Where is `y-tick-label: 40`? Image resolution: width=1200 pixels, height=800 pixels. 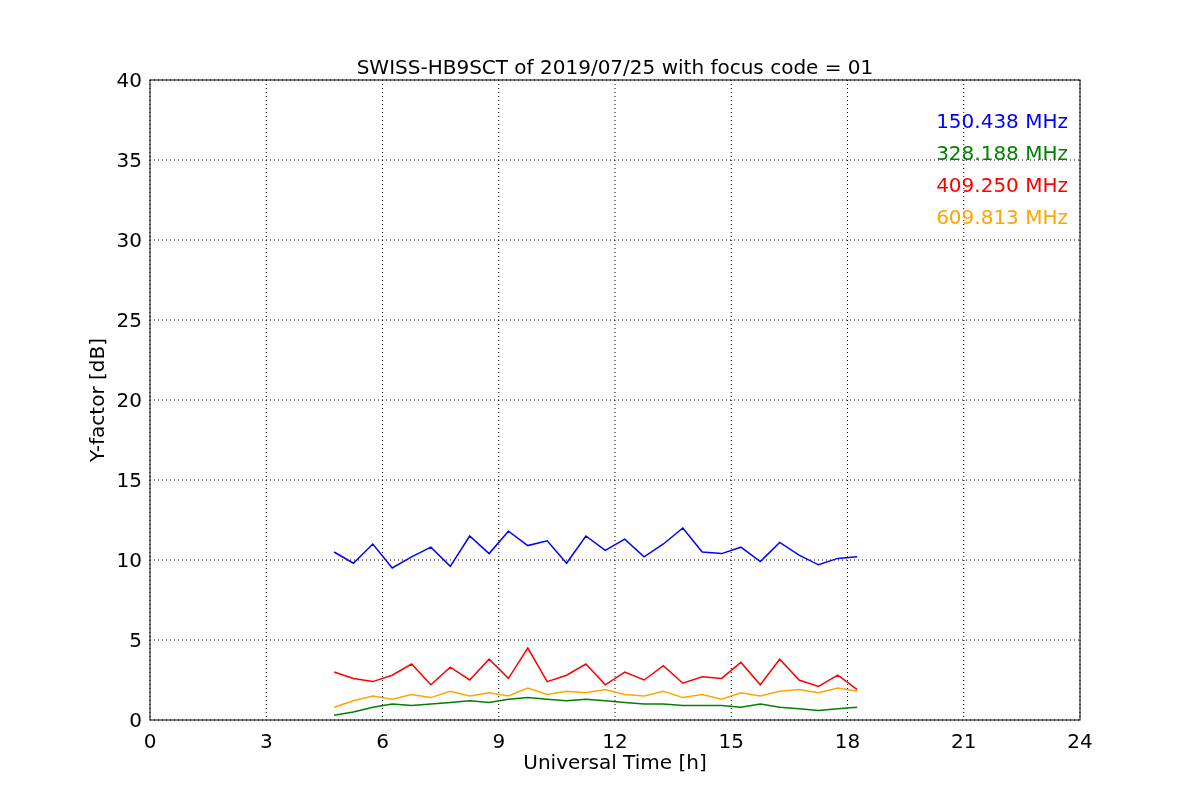
y-tick-label: 40 is located at coordinates (129, 80).